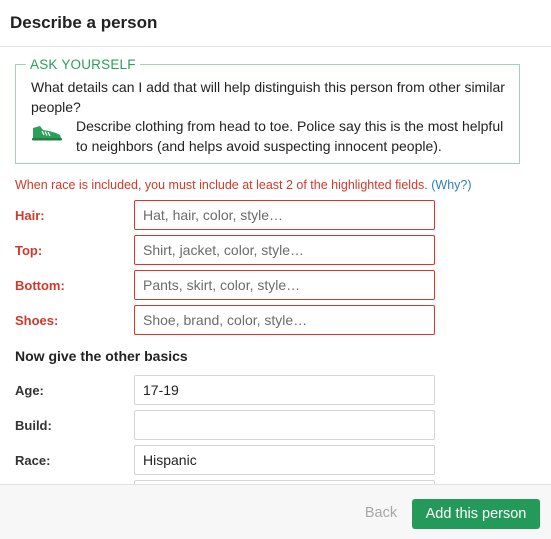  I want to click on why-link: (Why?), so click(451, 185).